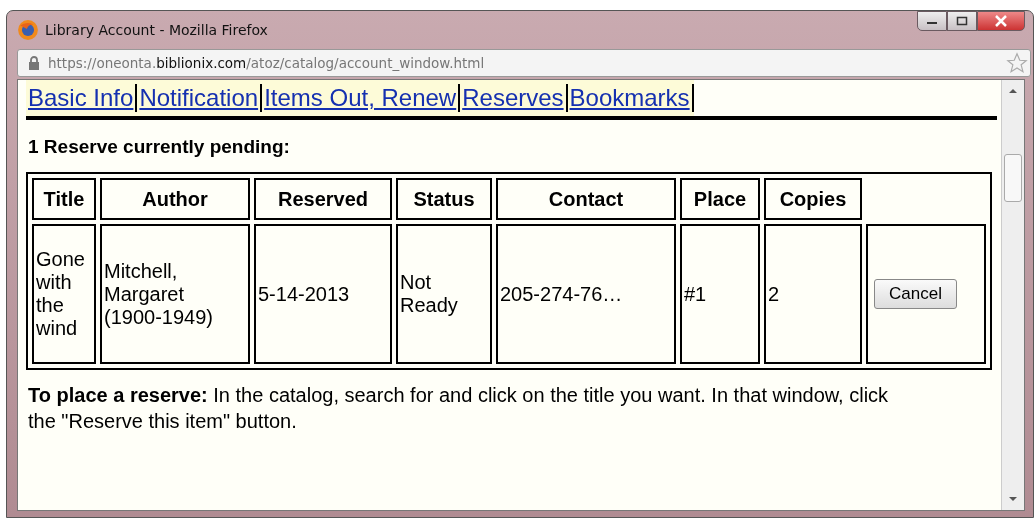 Image resolution: width=1034 pixels, height=523 pixels. I want to click on tab-link: Items Out, Renew, so click(361, 98).